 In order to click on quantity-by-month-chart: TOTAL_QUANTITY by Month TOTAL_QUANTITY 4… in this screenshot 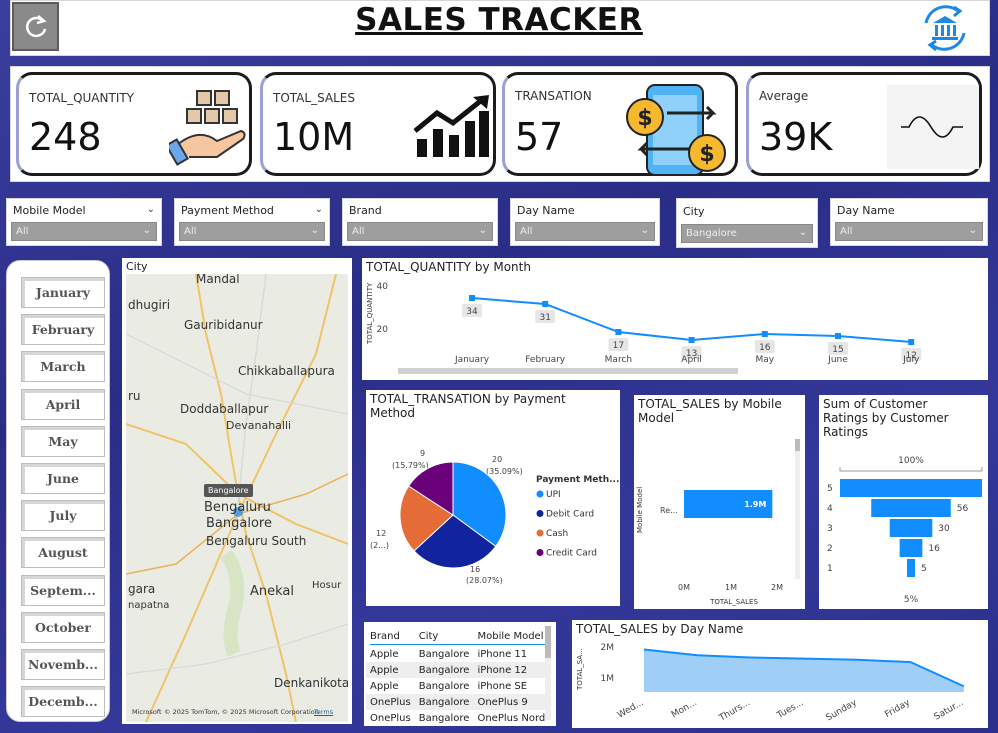, I will do `click(675, 319)`.